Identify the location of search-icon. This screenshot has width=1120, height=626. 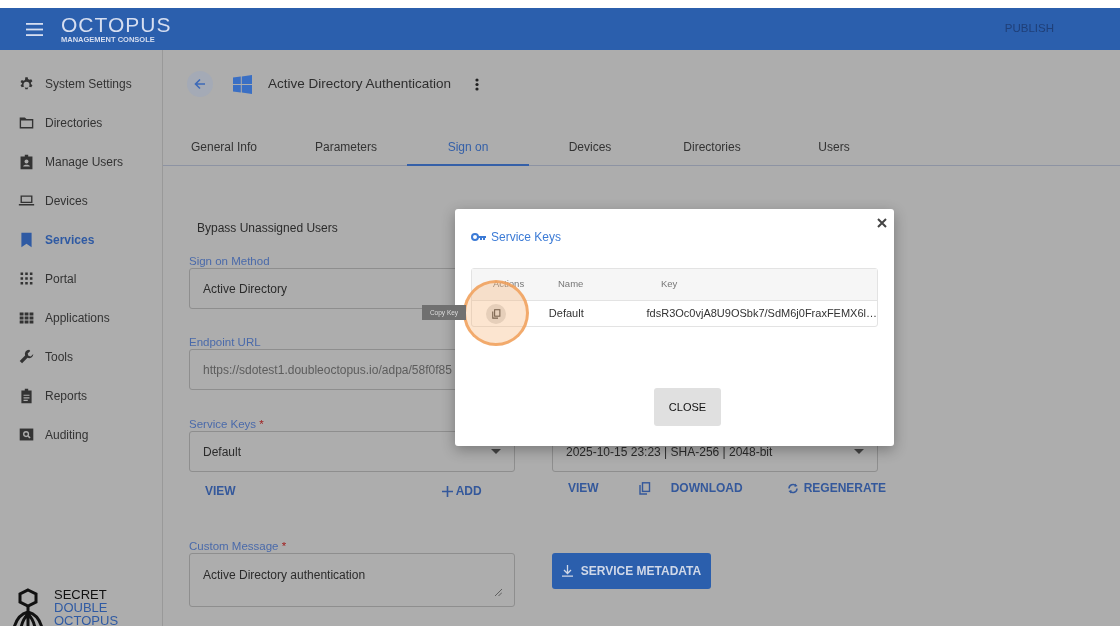
(26, 434).